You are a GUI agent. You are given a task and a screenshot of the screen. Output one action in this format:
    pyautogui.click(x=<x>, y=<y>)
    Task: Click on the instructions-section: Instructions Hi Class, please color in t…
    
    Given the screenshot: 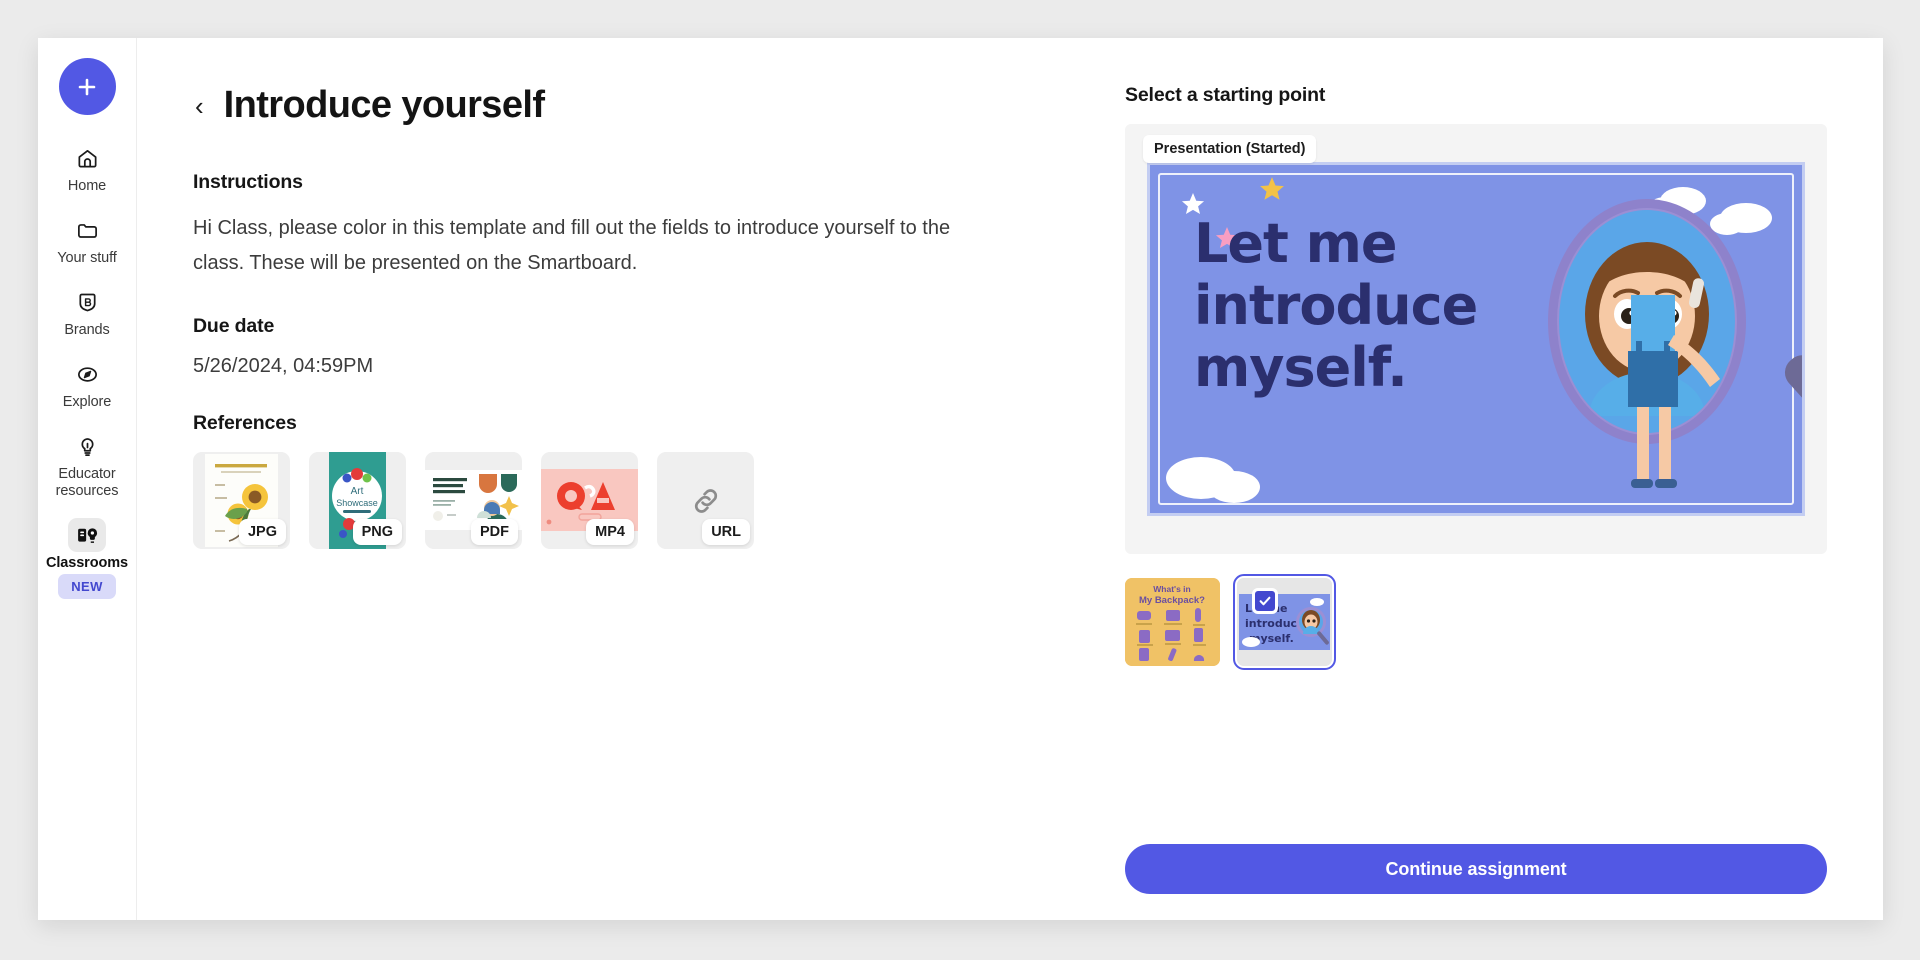 What is the action you would take?
    pyautogui.click(x=623, y=226)
    